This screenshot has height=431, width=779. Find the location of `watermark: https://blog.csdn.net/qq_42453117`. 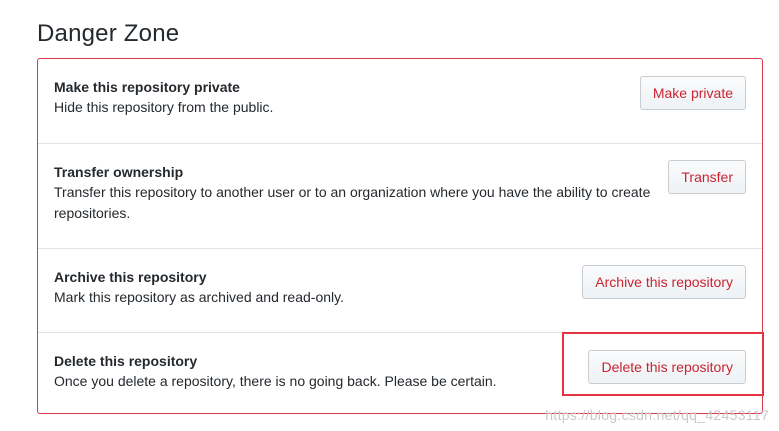

watermark: https://blog.csdn.net/qq_42453117 is located at coordinates (657, 415).